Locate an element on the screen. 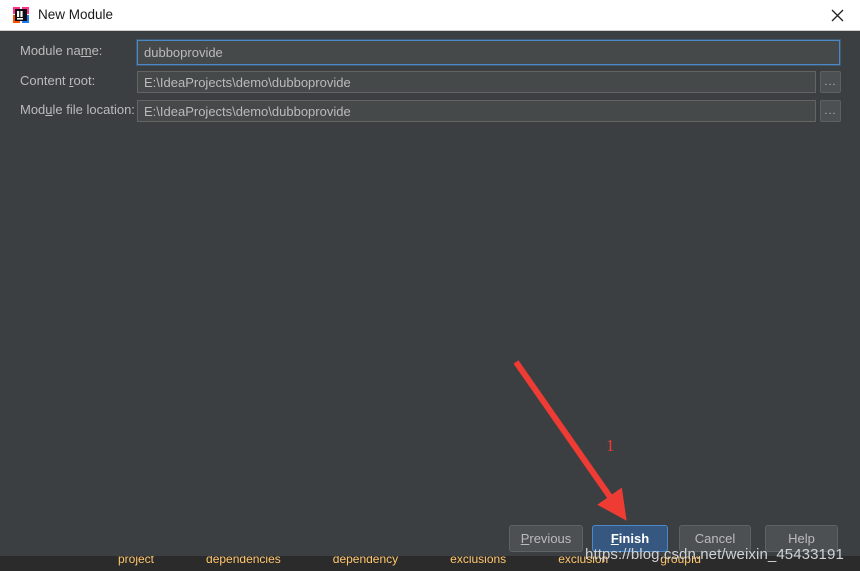 The height and width of the screenshot is (571, 860). content-root-label: Content root: is located at coordinates (58, 80).